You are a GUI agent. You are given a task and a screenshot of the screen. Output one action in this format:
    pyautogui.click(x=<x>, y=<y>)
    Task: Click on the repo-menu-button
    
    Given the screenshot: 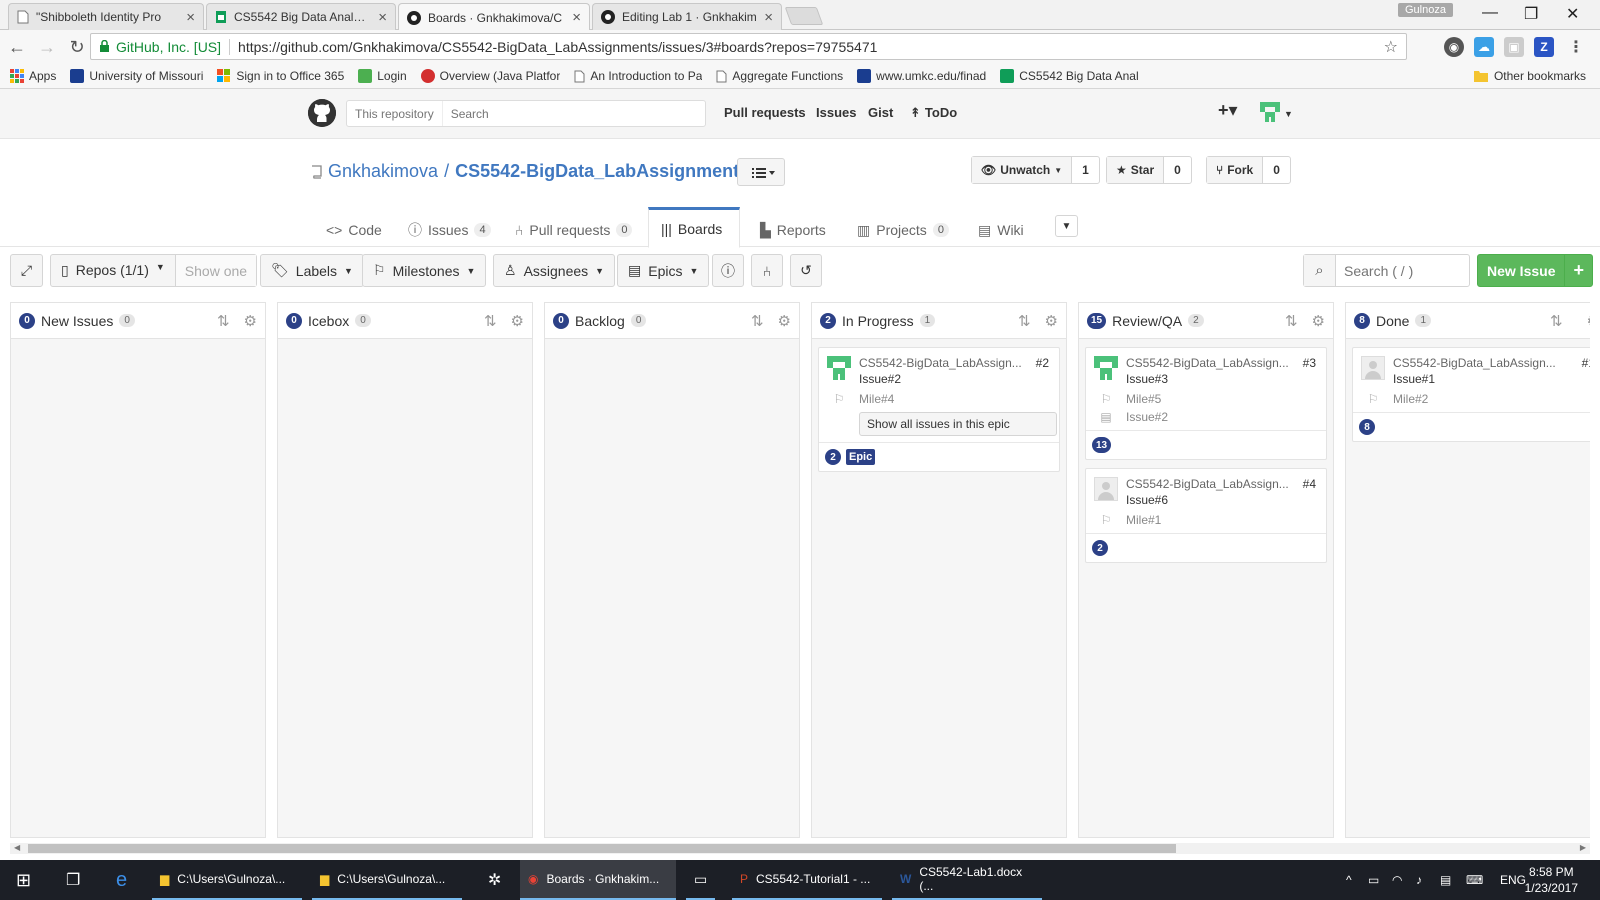 What is the action you would take?
    pyautogui.click(x=761, y=172)
    